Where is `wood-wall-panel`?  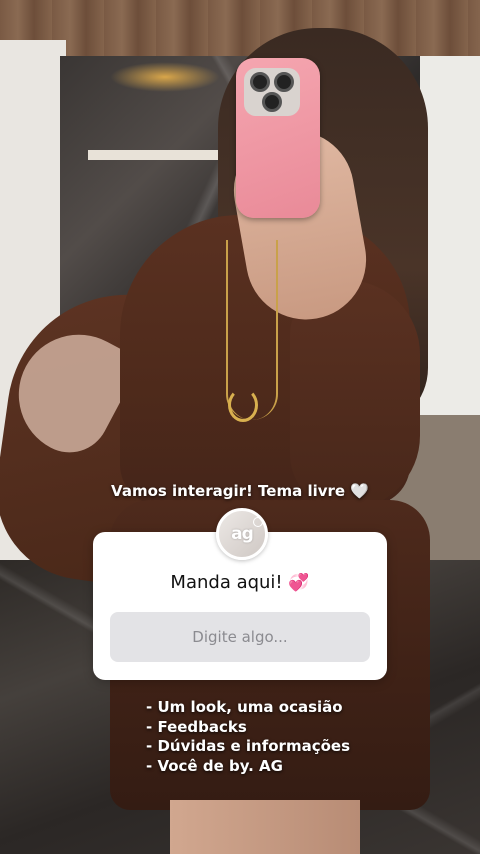
wood-wall-panel is located at coordinates (240, 31).